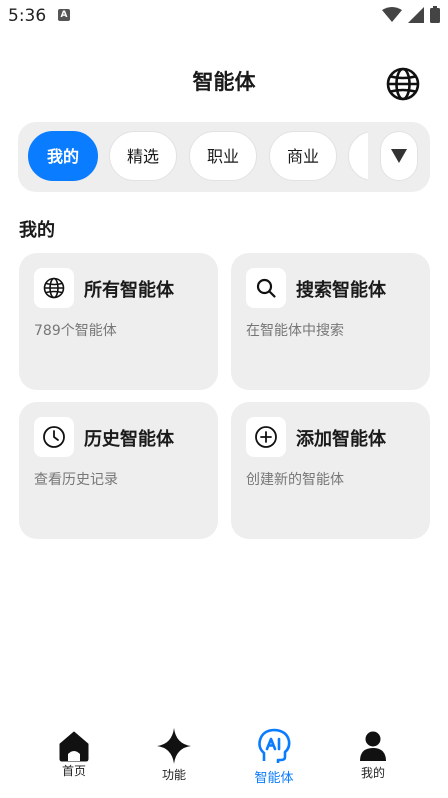 Image resolution: width=448 pixels, height=798 pixels. I want to click on category-chip-career: 职业, so click(223, 156).